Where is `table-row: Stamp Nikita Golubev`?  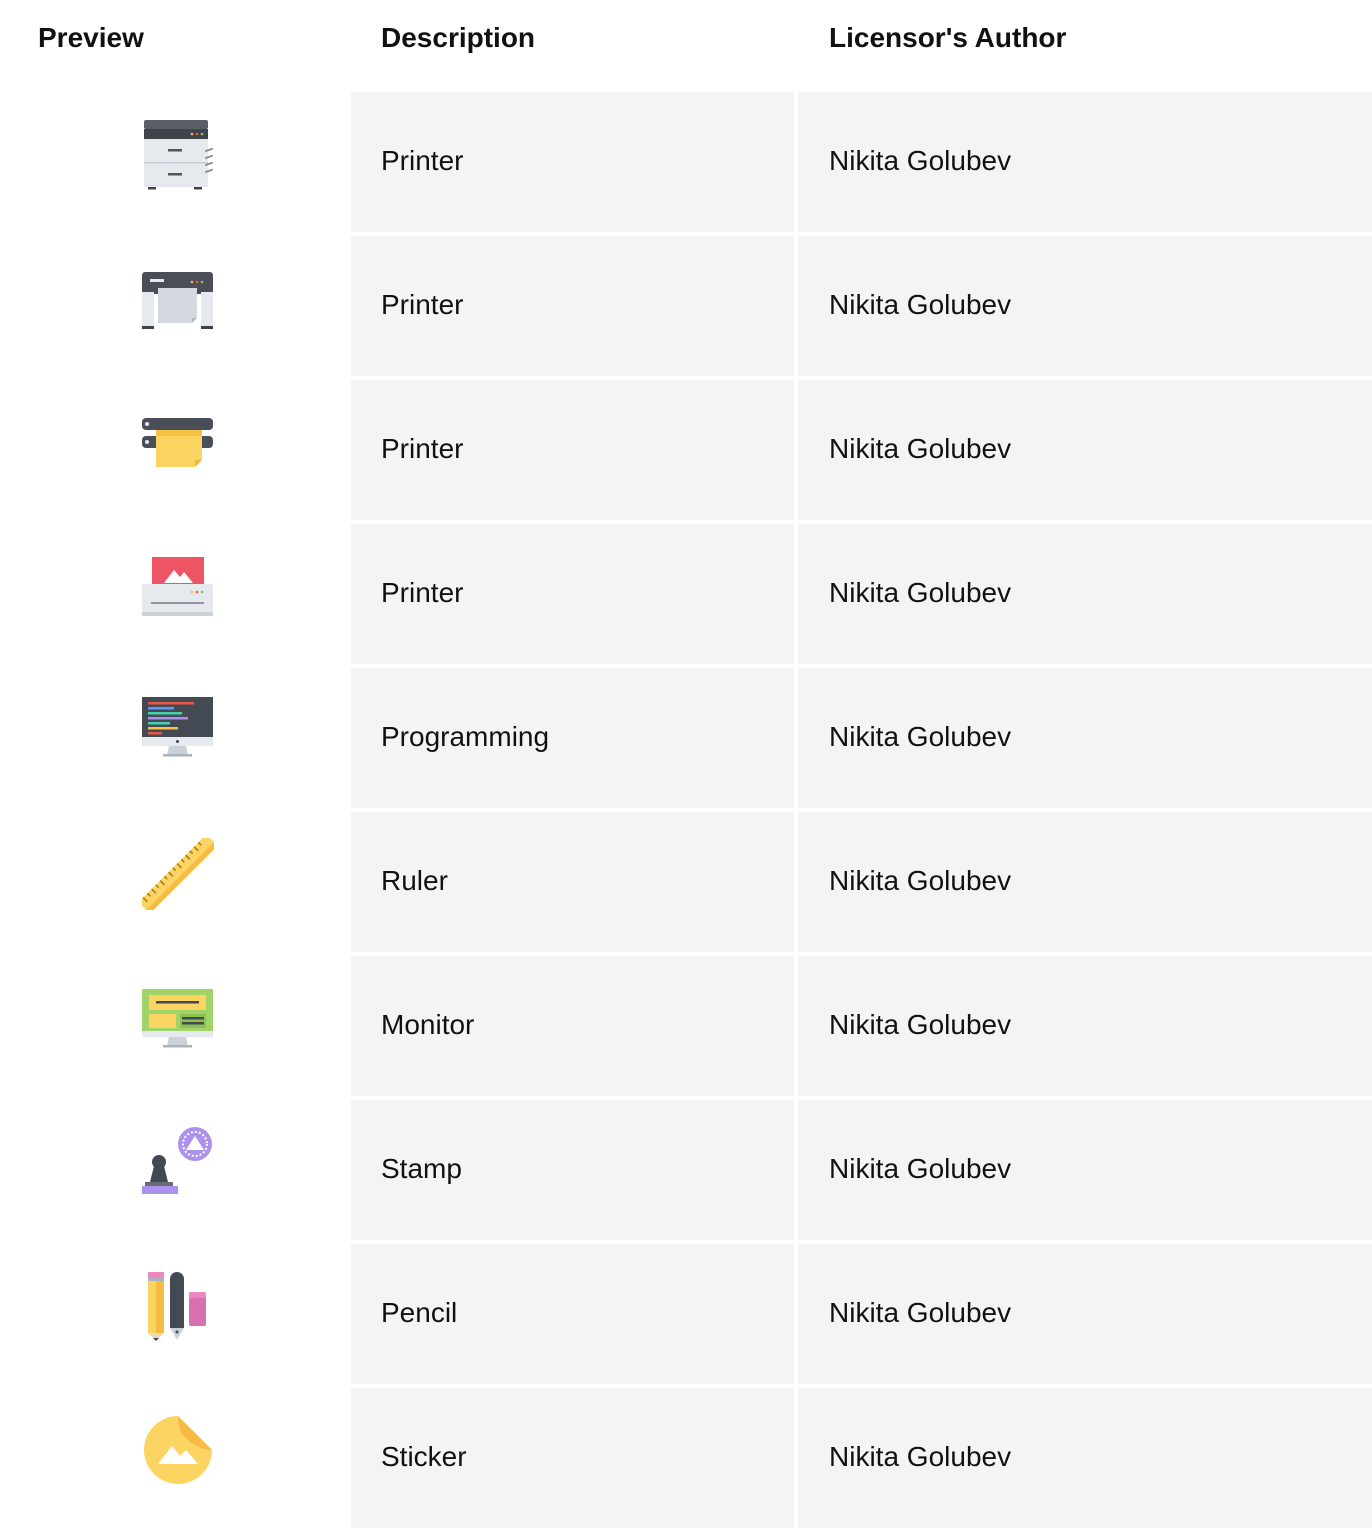
table-row: Stamp Nikita Golubev is located at coordinates (686, 1170).